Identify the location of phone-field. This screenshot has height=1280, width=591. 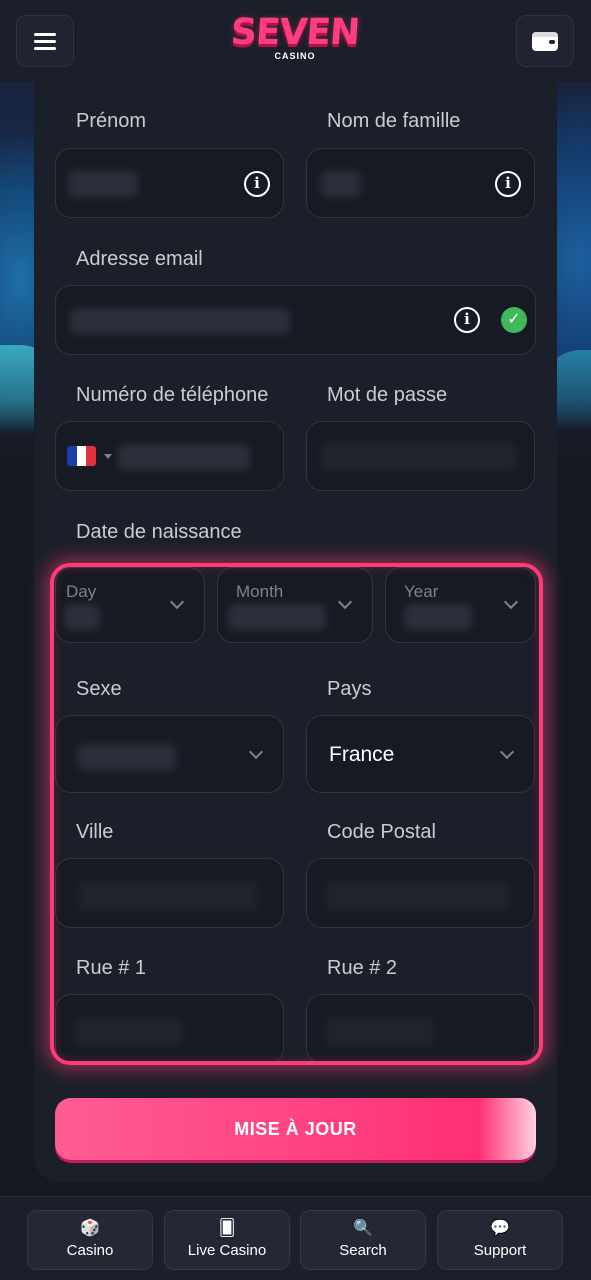
(169, 456).